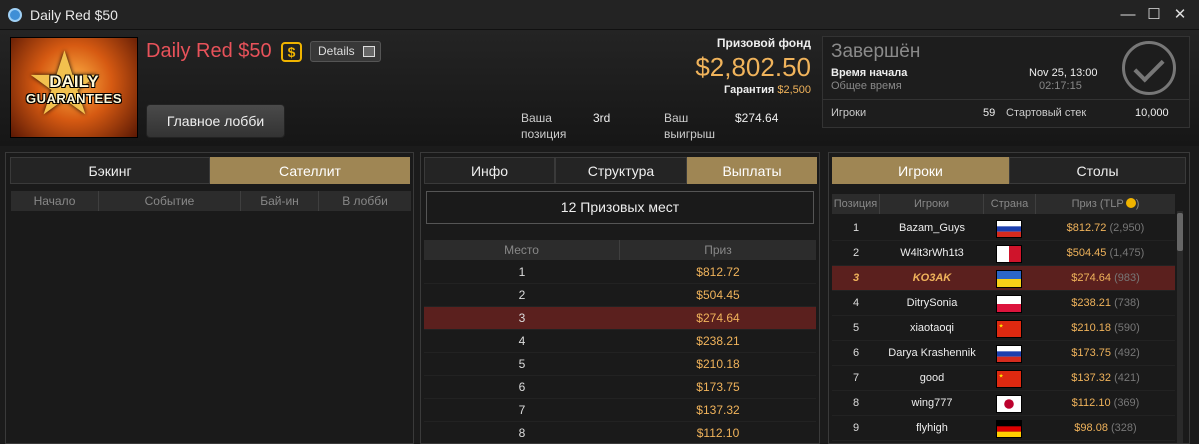  I want to click on player-prize: $504.45, so click(1086, 253).